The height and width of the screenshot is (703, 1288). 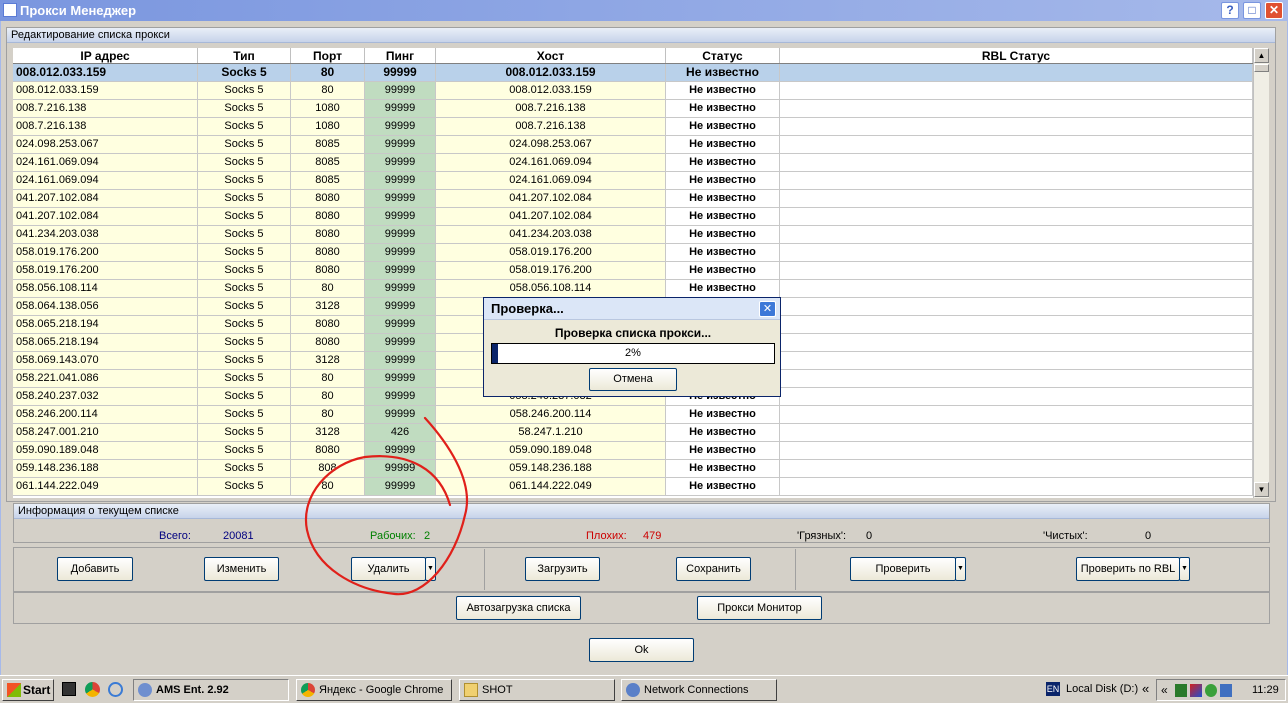 I want to click on language-indicator: EN, so click(x=1053, y=689).